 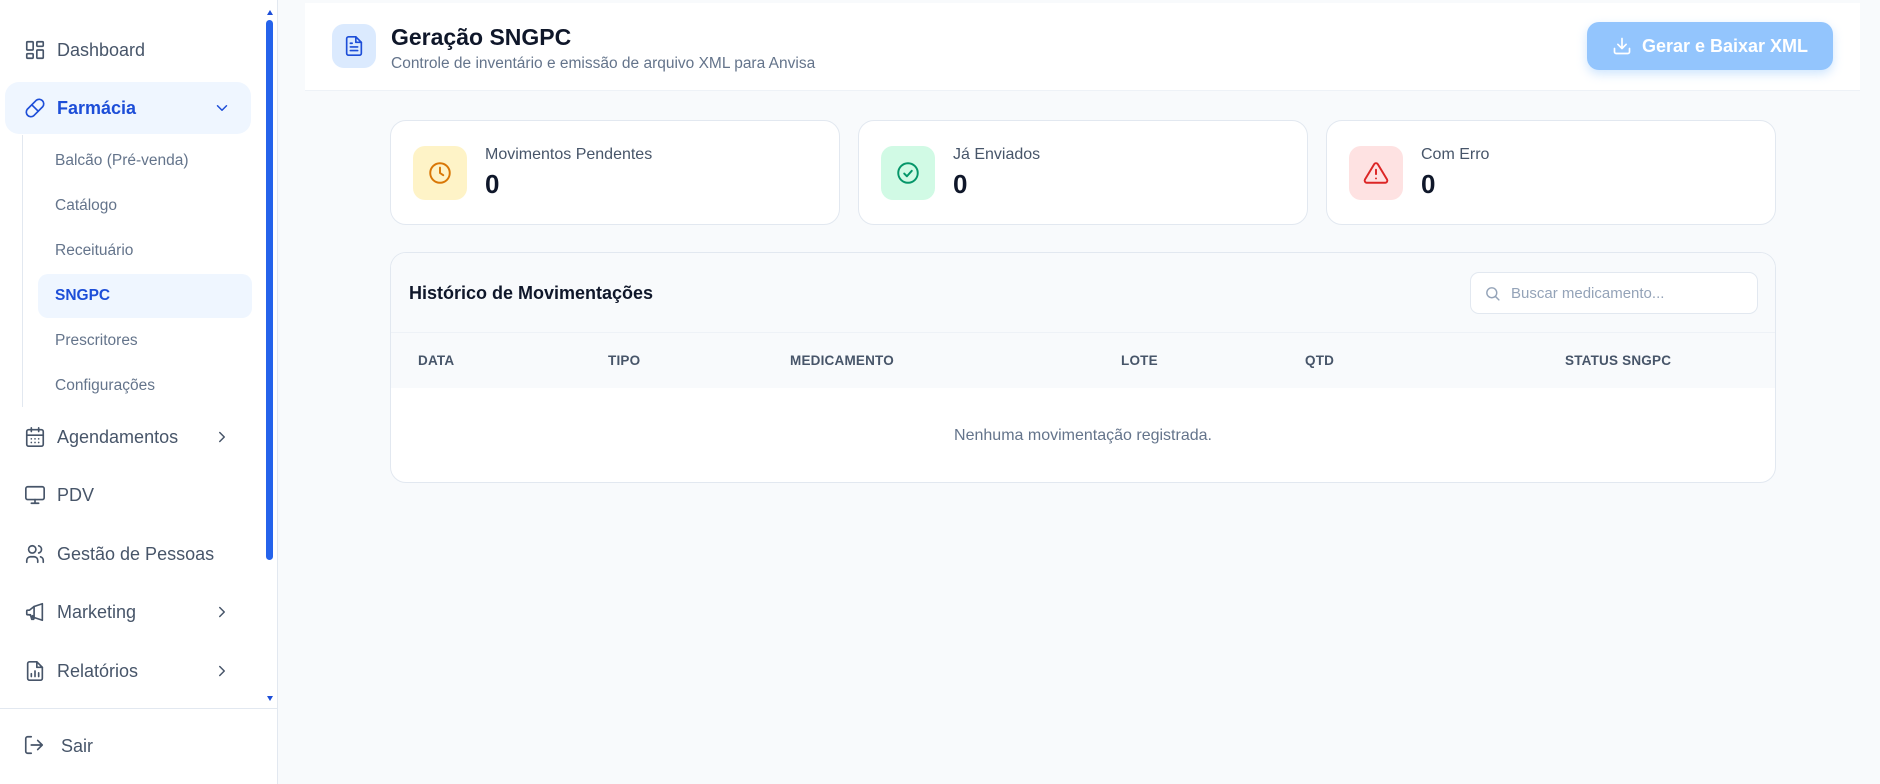 I want to click on generate-xml-label: Gerar e Baixar XML, so click(x=1725, y=45).